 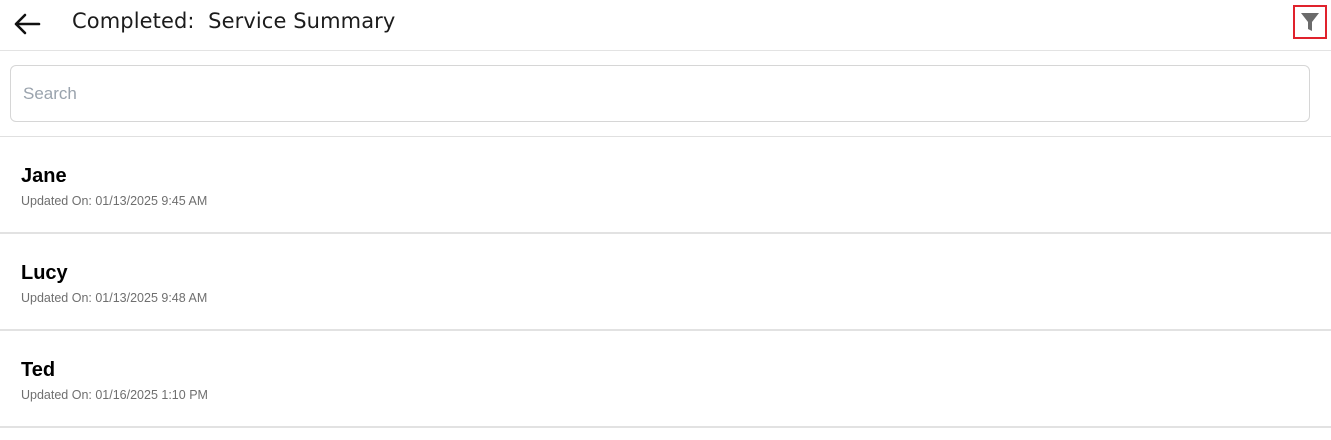 I want to click on app-header: Completed: Service Summary, so click(x=665, y=25).